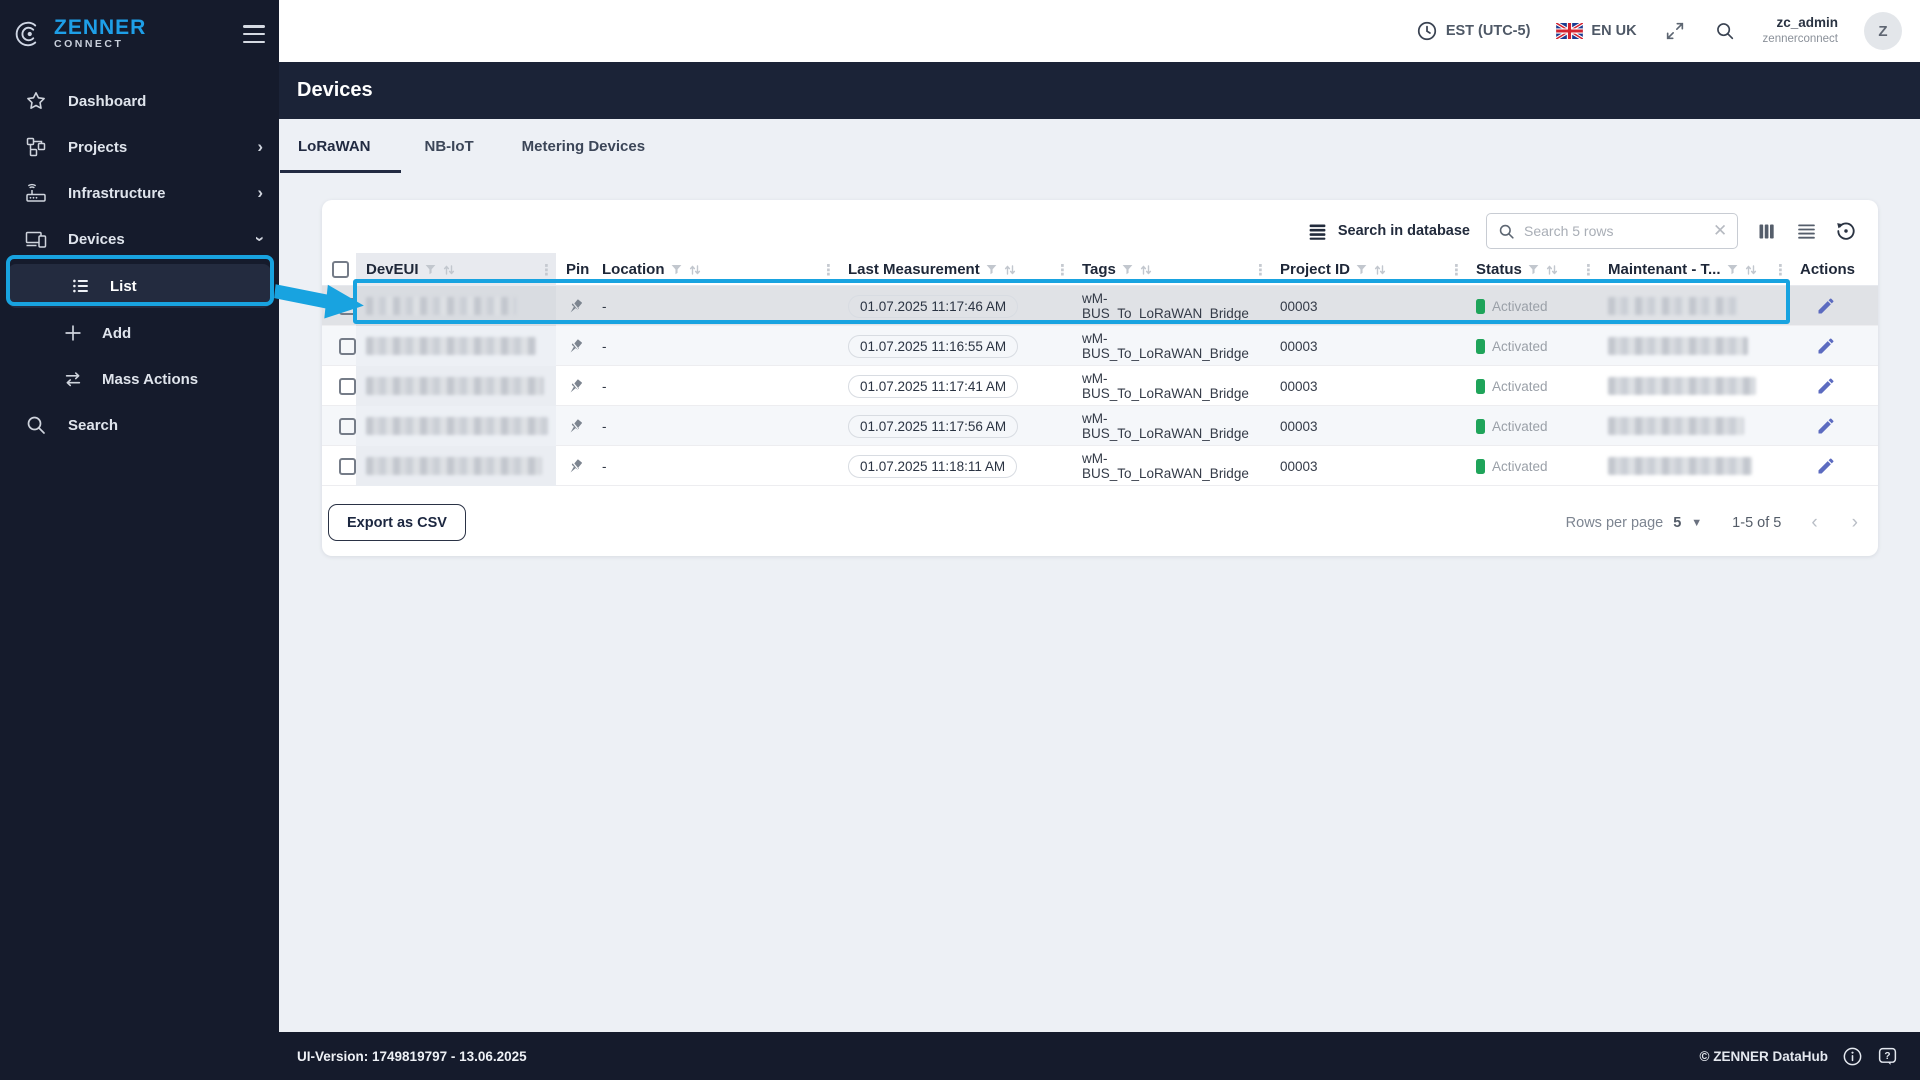 The height and width of the screenshot is (1080, 1920). I want to click on sidebar-item-infrastructure: Infrastructure ›, so click(139, 193).